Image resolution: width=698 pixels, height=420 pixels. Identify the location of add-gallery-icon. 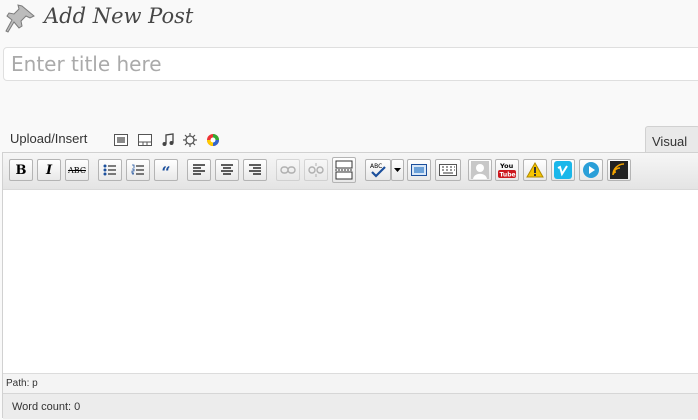
(213, 140).